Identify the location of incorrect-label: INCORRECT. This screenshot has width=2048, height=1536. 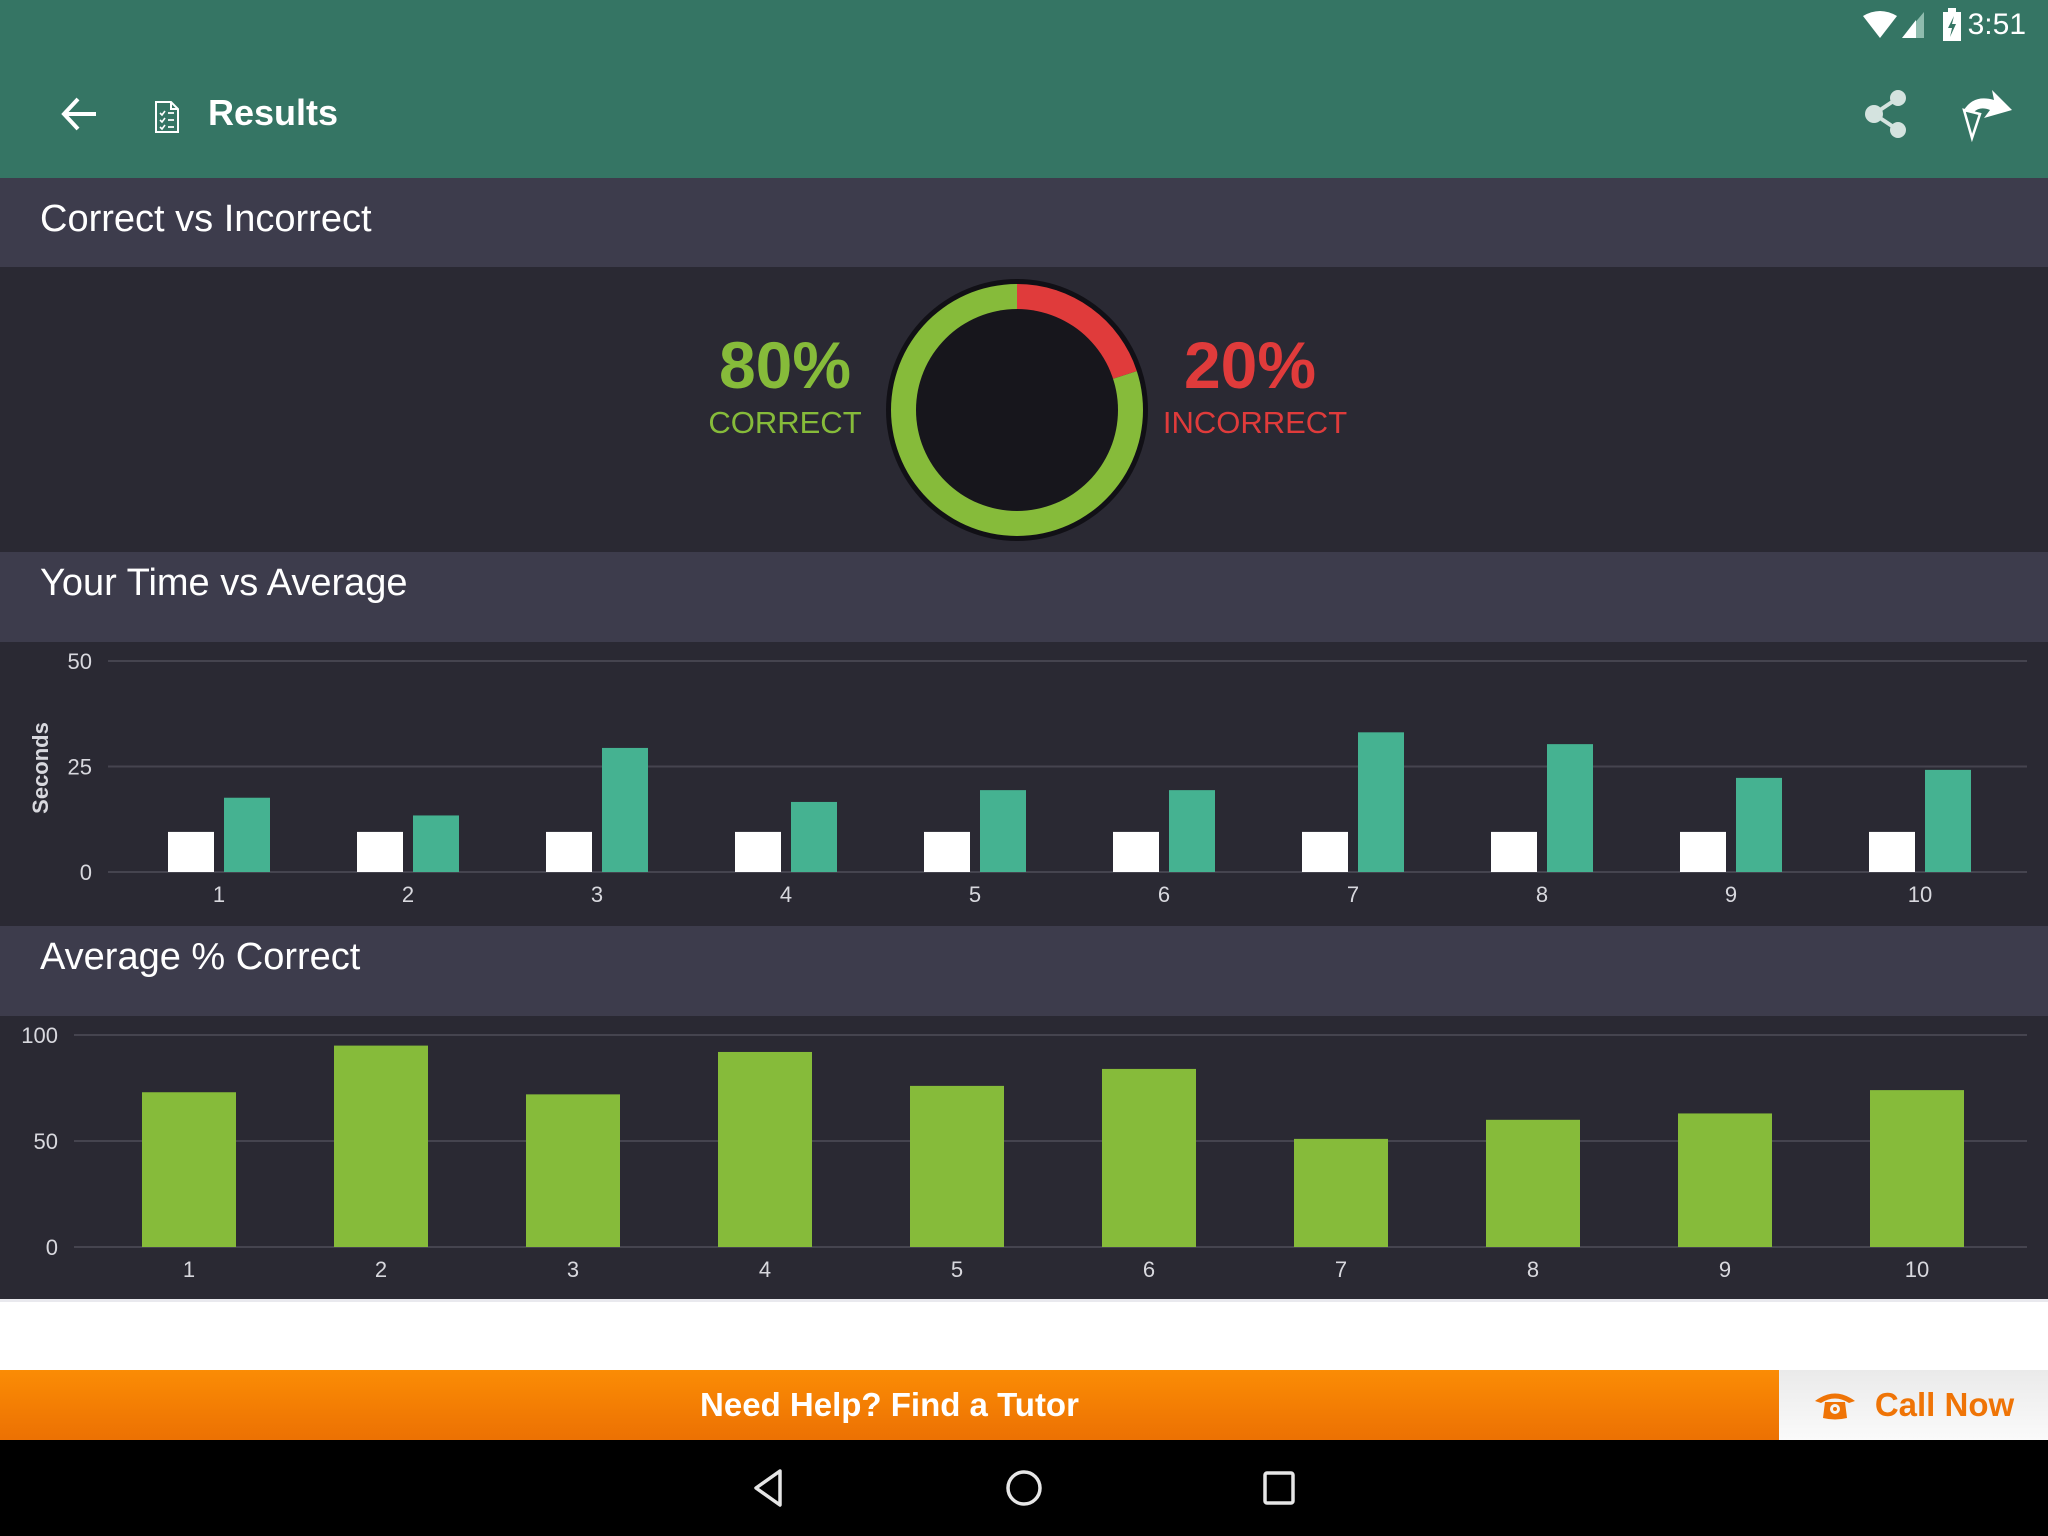
(1255, 422).